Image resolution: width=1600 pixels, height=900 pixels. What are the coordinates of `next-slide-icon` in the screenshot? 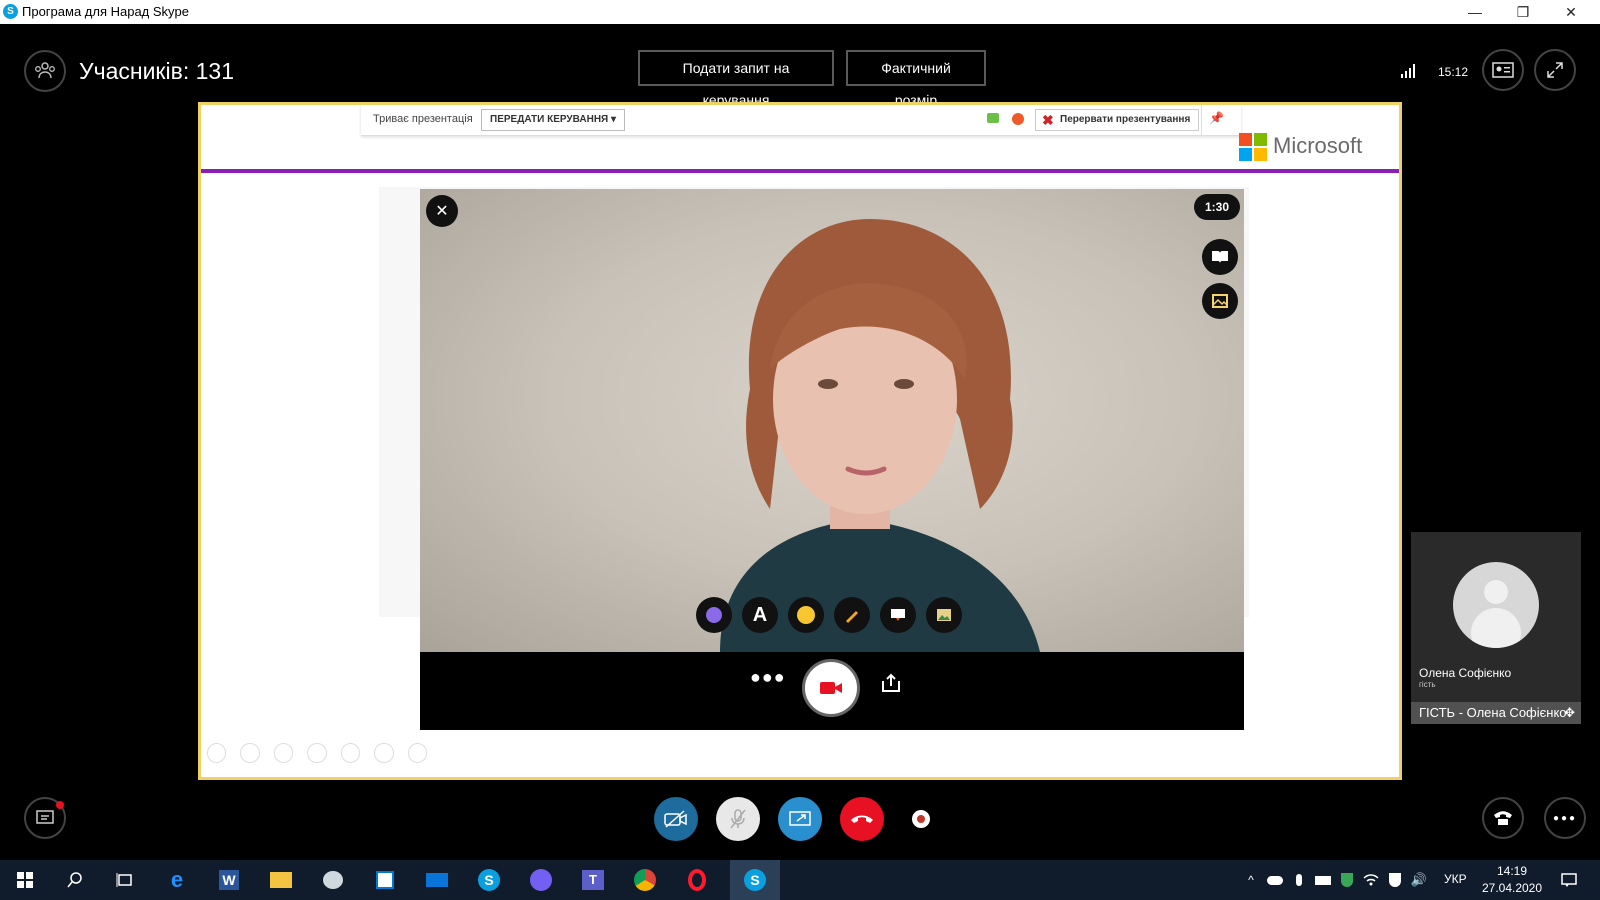 It's located at (250, 753).